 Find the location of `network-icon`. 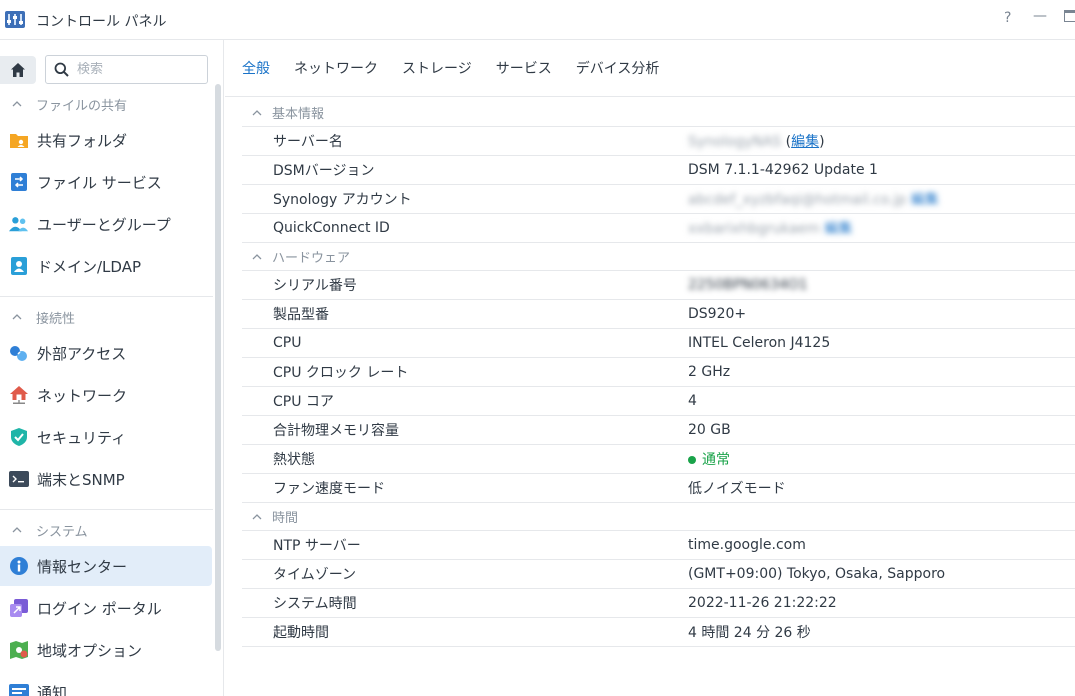

network-icon is located at coordinates (19, 395).